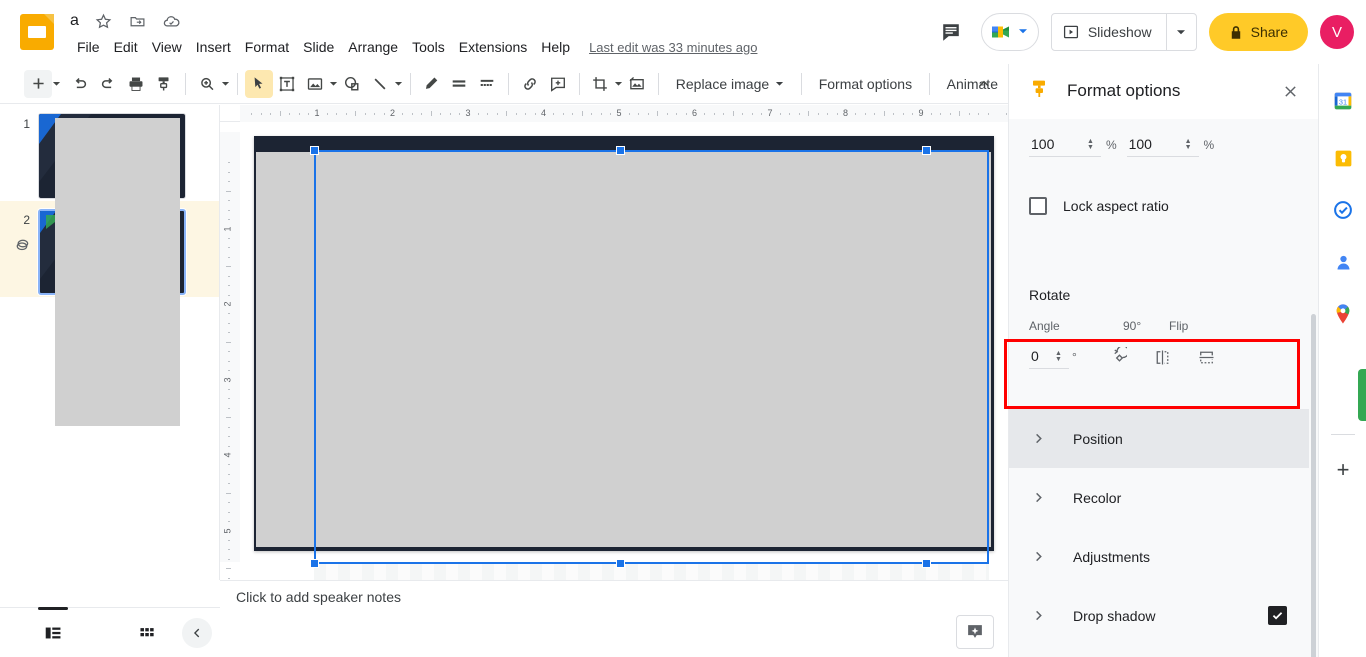 This screenshot has width=1366, height=657. I want to click on collapse-filmstrip-icon, so click(197, 632).